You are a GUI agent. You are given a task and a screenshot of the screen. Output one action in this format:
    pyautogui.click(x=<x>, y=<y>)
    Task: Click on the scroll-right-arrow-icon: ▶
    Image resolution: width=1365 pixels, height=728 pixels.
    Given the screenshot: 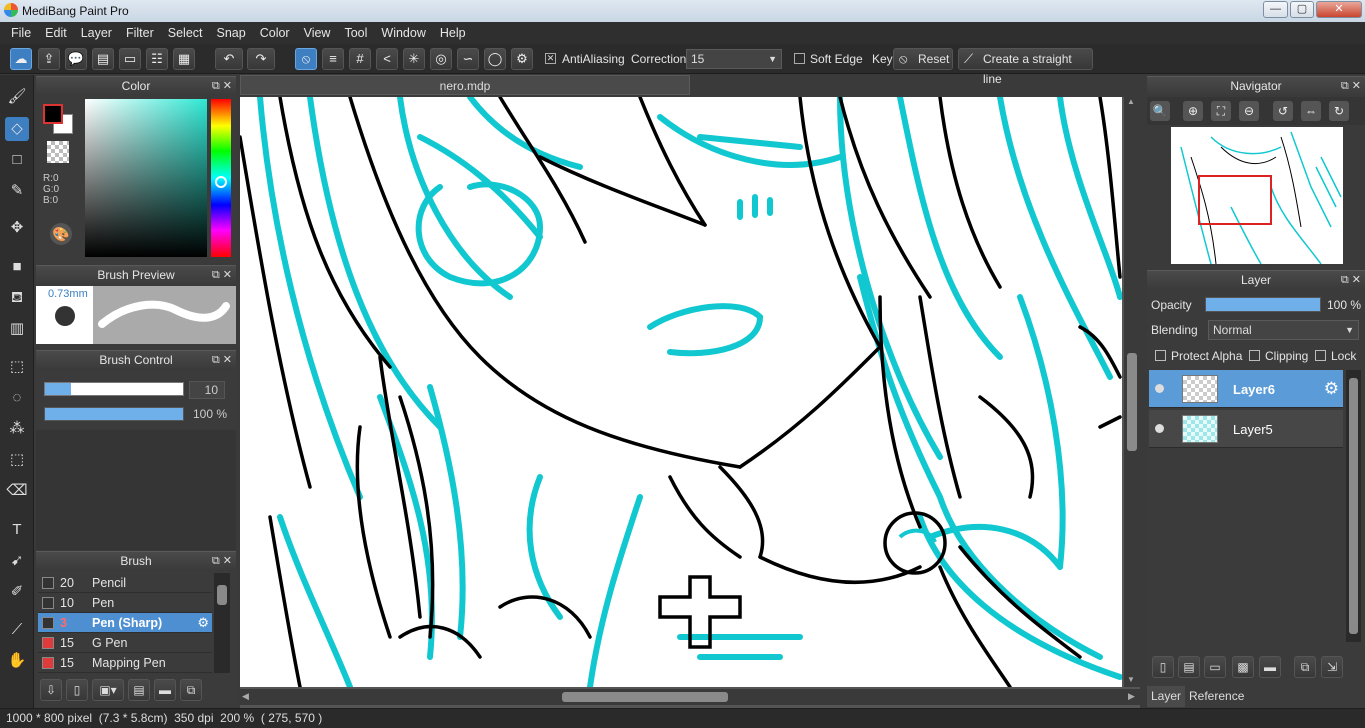 What is the action you would take?
    pyautogui.click(x=1131, y=696)
    